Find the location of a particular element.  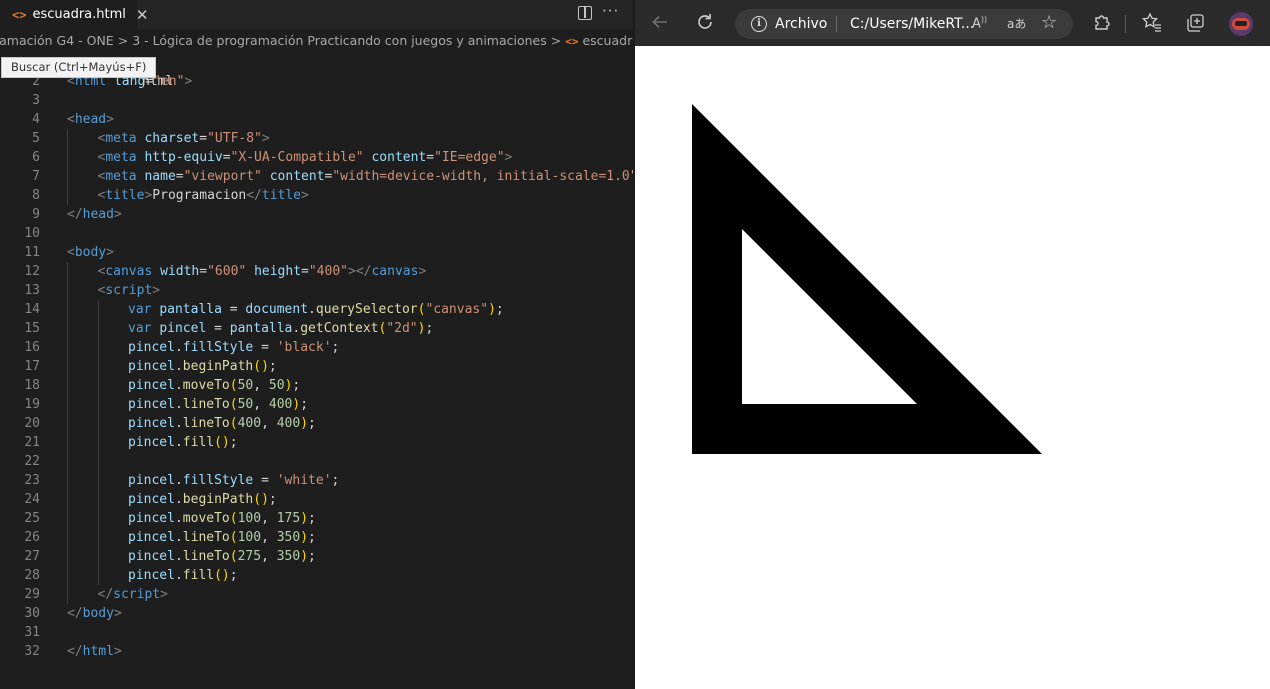

translate-icon: aあ is located at coordinates (1016, 23).